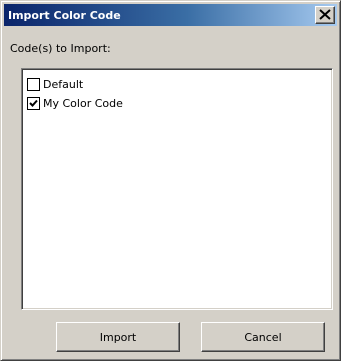 This screenshot has width=341, height=361. I want to click on close-icon, so click(325, 14).